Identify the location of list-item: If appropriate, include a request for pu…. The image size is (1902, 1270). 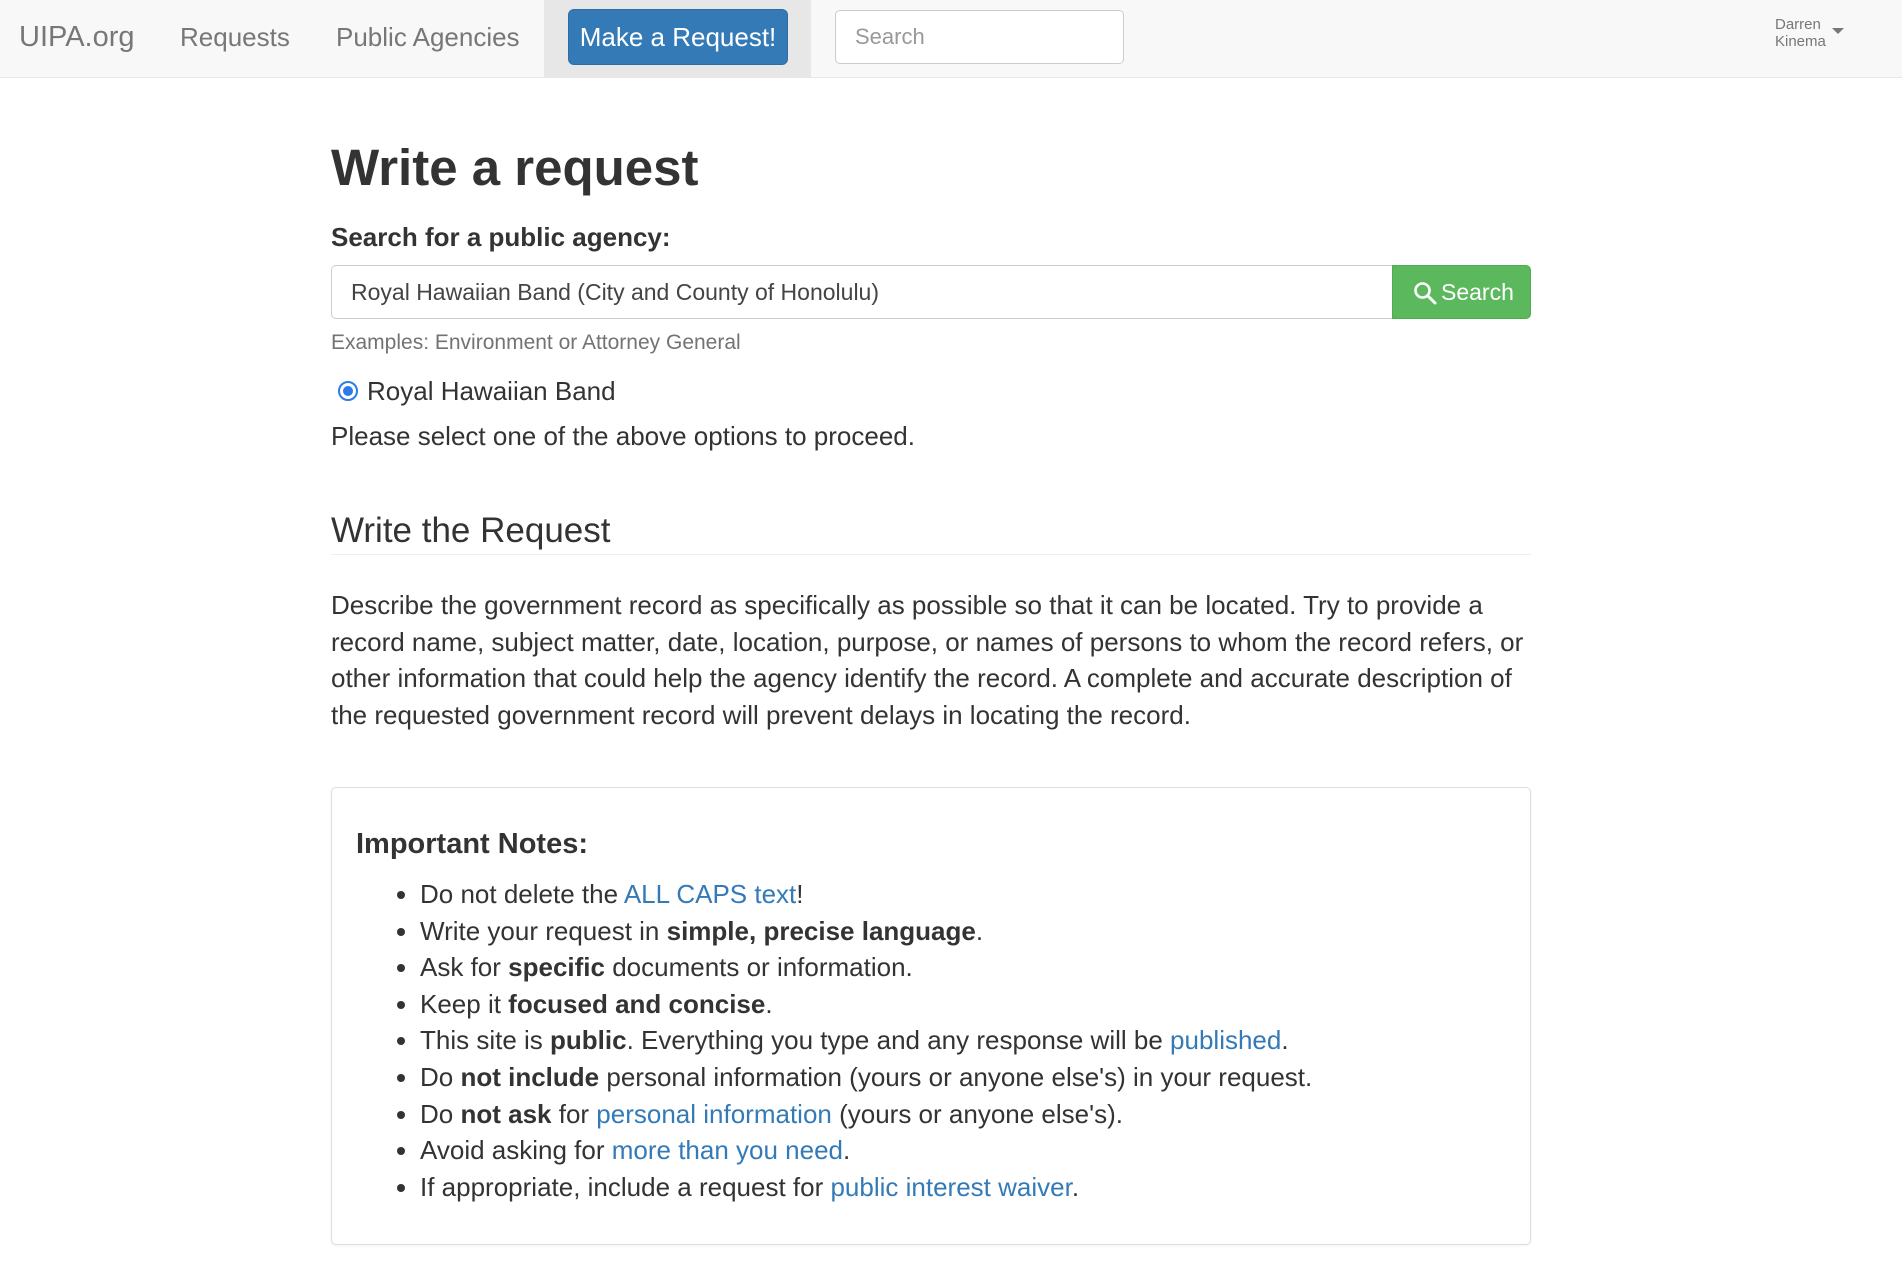
(866, 1187).